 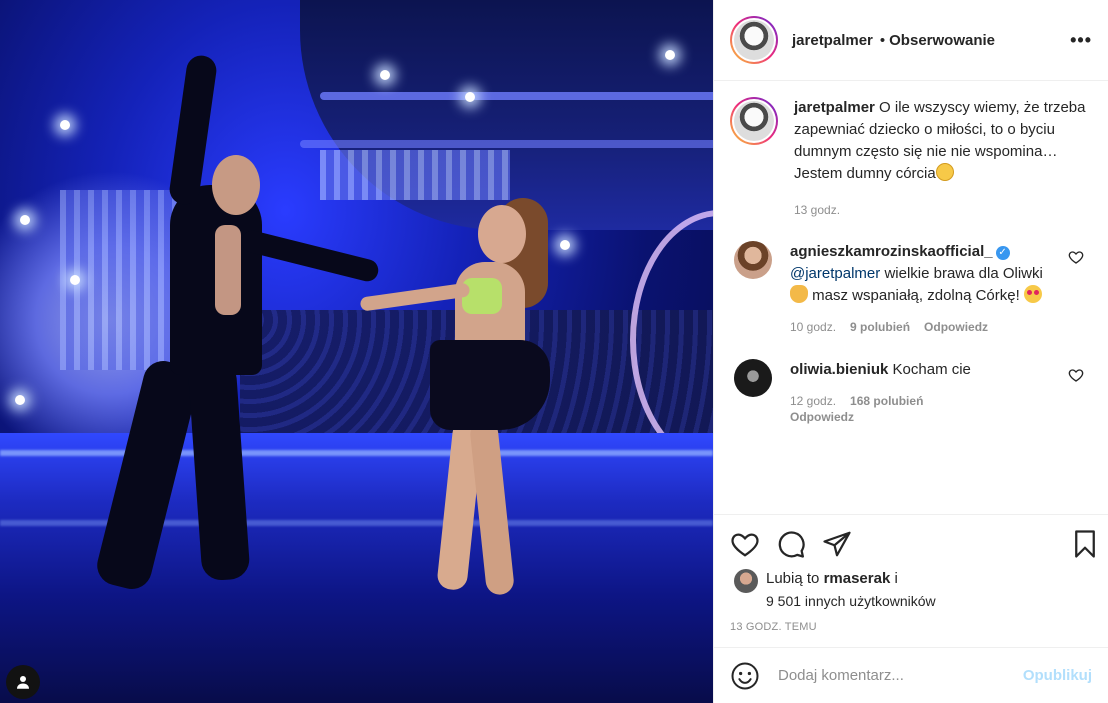 I want to click on follow-button: Obserwowanie, so click(x=942, y=40).